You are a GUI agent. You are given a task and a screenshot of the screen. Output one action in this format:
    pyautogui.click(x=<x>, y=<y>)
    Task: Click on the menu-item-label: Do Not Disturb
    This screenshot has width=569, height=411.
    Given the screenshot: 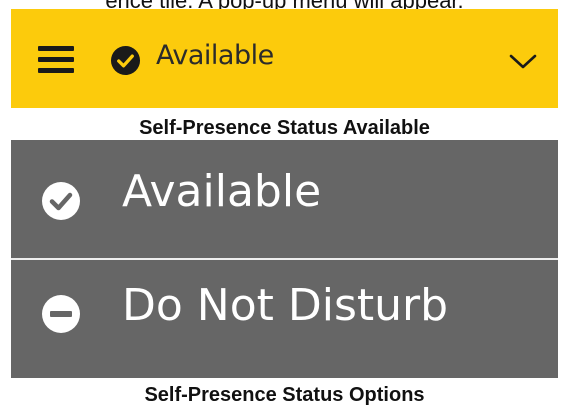 What is the action you would take?
    pyautogui.click(x=285, y=305)
    